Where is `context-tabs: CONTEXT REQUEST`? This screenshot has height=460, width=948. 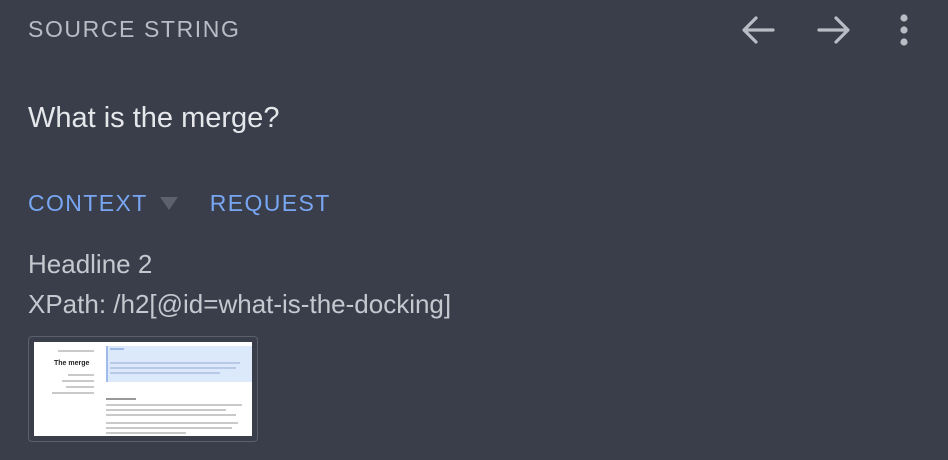 context-tabs: CONTEXT REQUEST is located at coordinates (179, 203).